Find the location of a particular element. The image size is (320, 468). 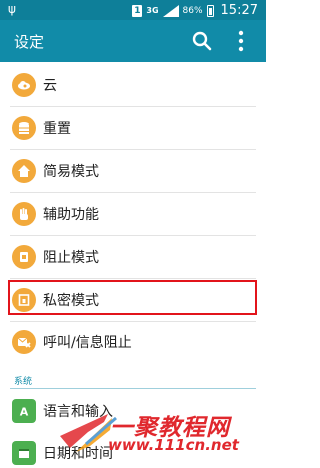

home-icon is located at coordinates (24, 171).